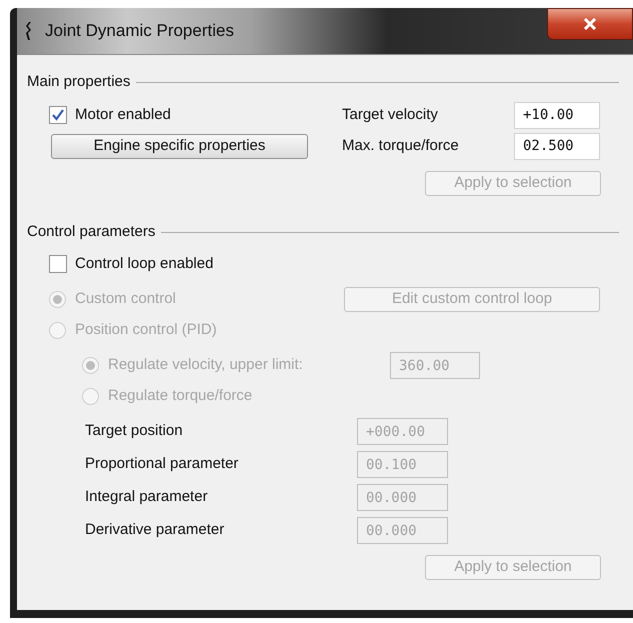 This screenshot has height=623, width=633. What do you see at coordinates (162, 464) in the screenshot?
I see `field-label: Proportional parameter` at bounding box center [162, 464].